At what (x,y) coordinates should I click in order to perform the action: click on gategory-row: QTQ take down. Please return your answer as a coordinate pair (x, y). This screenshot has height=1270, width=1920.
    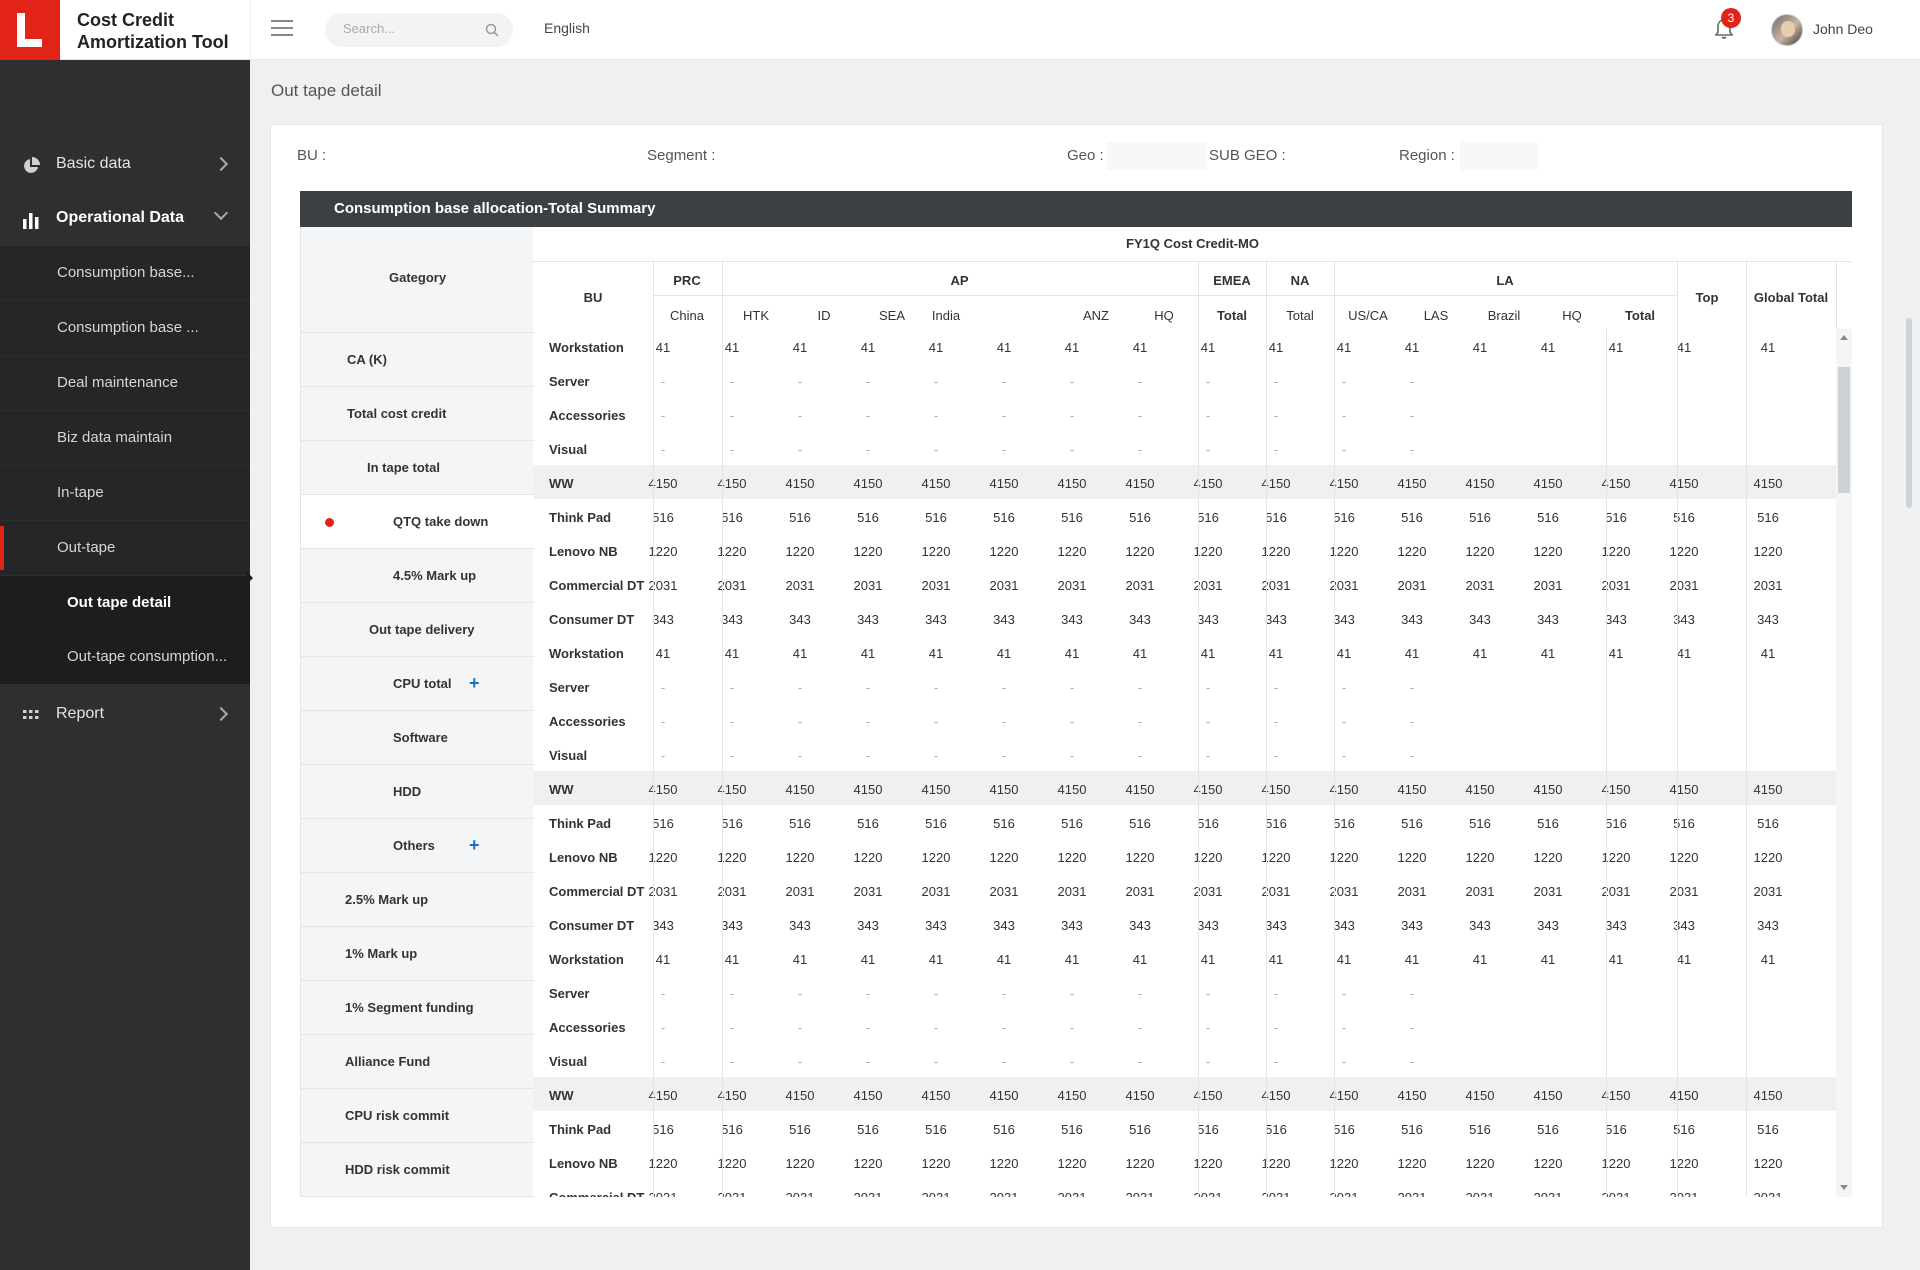
    Looking at the image, I should click on (417, 522).